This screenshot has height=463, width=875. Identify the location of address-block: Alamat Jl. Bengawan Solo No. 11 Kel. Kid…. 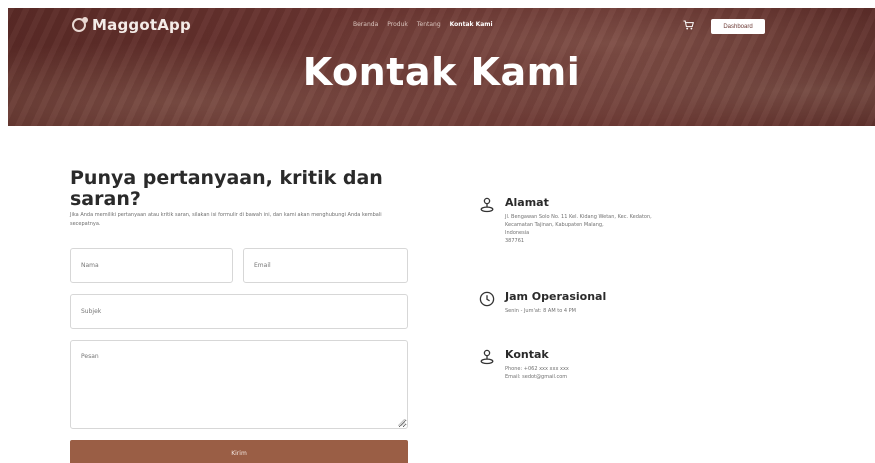
(614, 220).